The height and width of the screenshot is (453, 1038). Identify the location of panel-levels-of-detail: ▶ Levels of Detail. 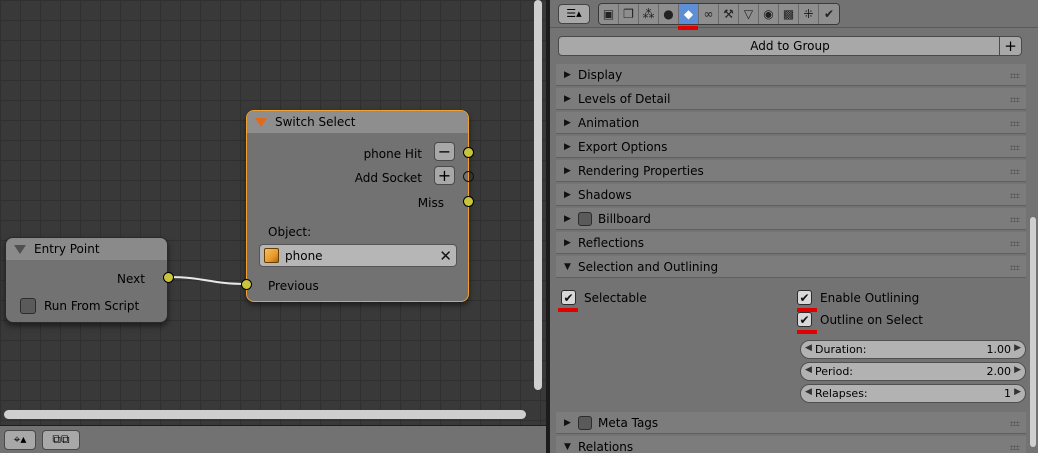
(791, 99).